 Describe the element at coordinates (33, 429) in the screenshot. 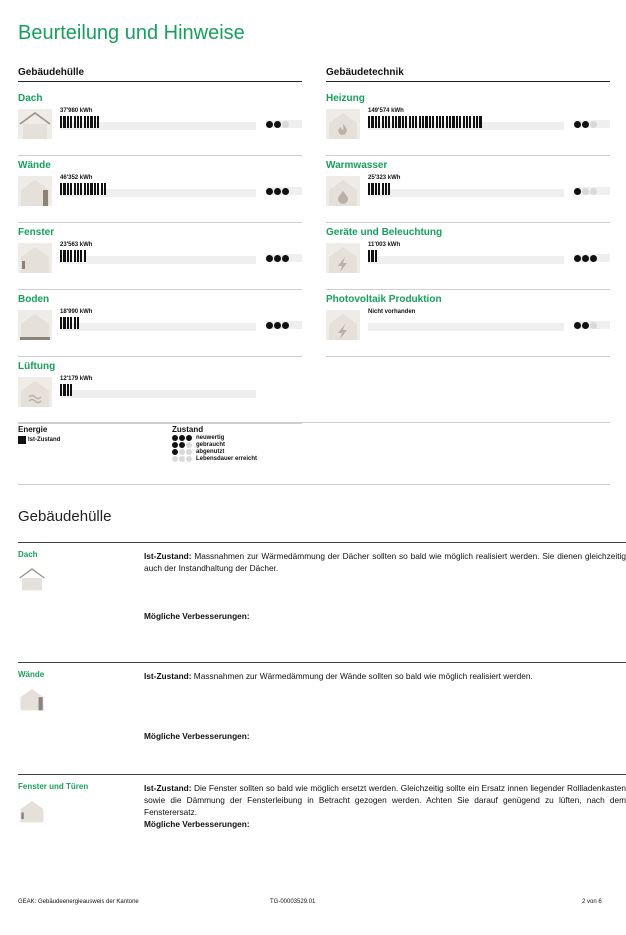

I see `legend-energy-title: Energie` at that location.